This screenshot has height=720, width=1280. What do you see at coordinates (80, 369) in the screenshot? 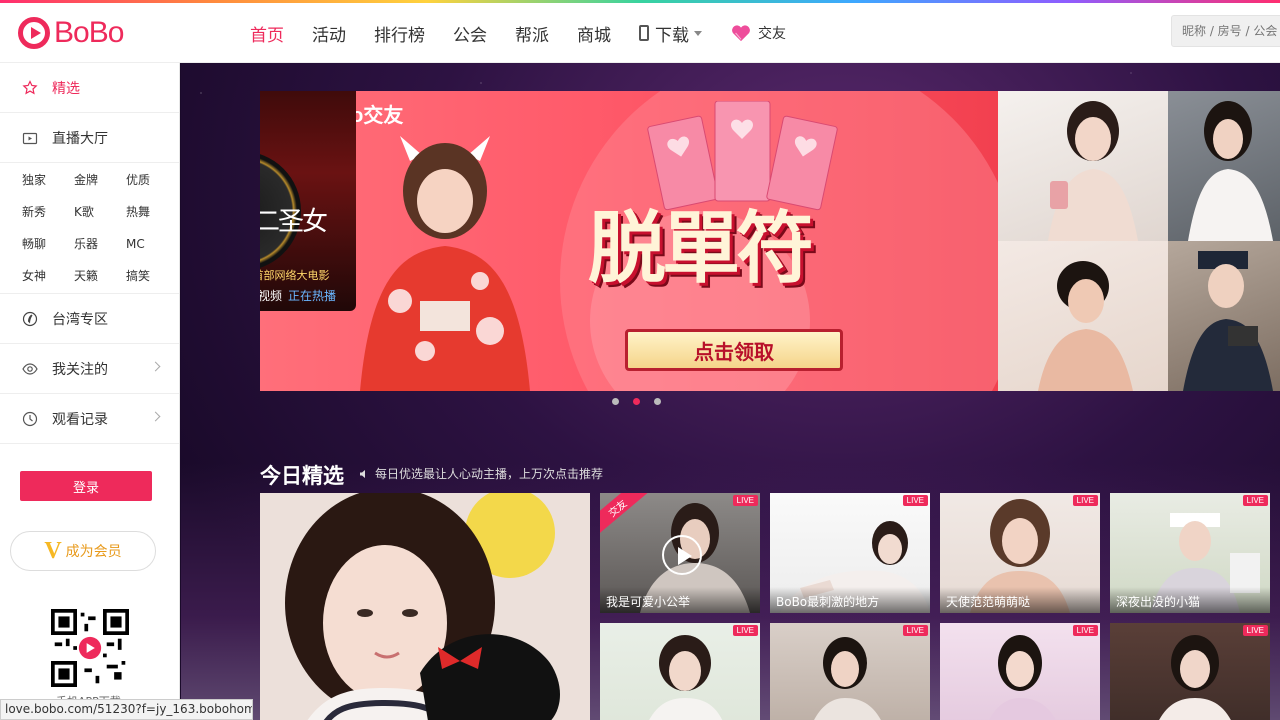
I see `sidebar-item-label: 我关注的` at bounding box center [80, 369].